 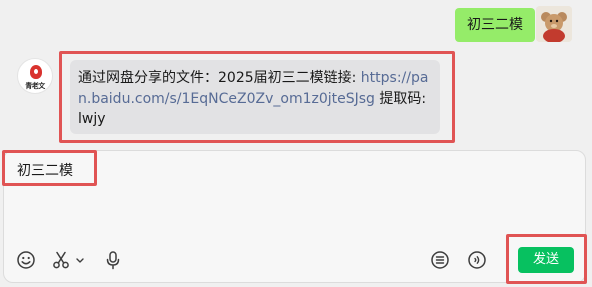 I want to click on emoji-icon, so click(x=26, y=260).